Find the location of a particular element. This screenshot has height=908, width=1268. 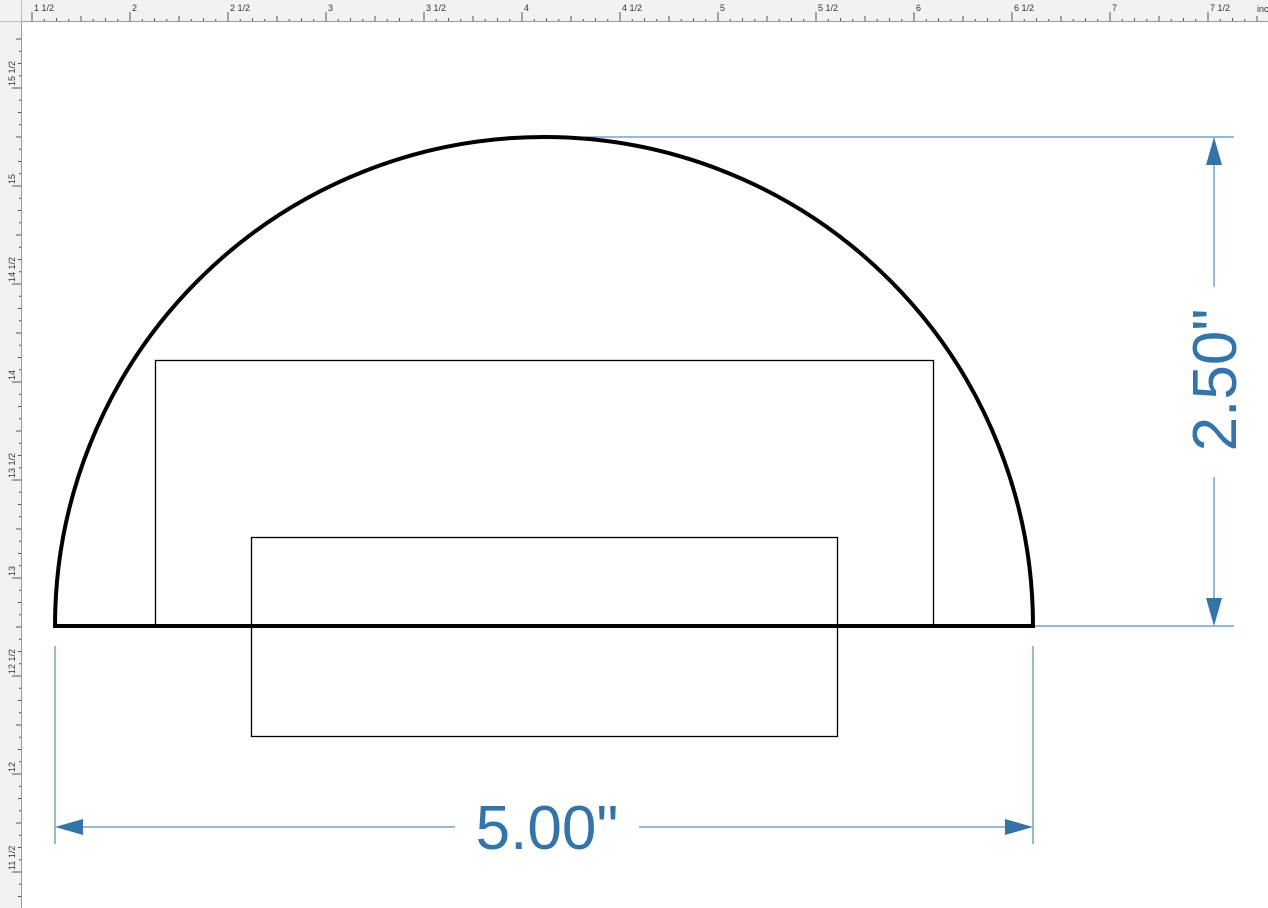

ruler-corner is located at coordinates (11, 11).